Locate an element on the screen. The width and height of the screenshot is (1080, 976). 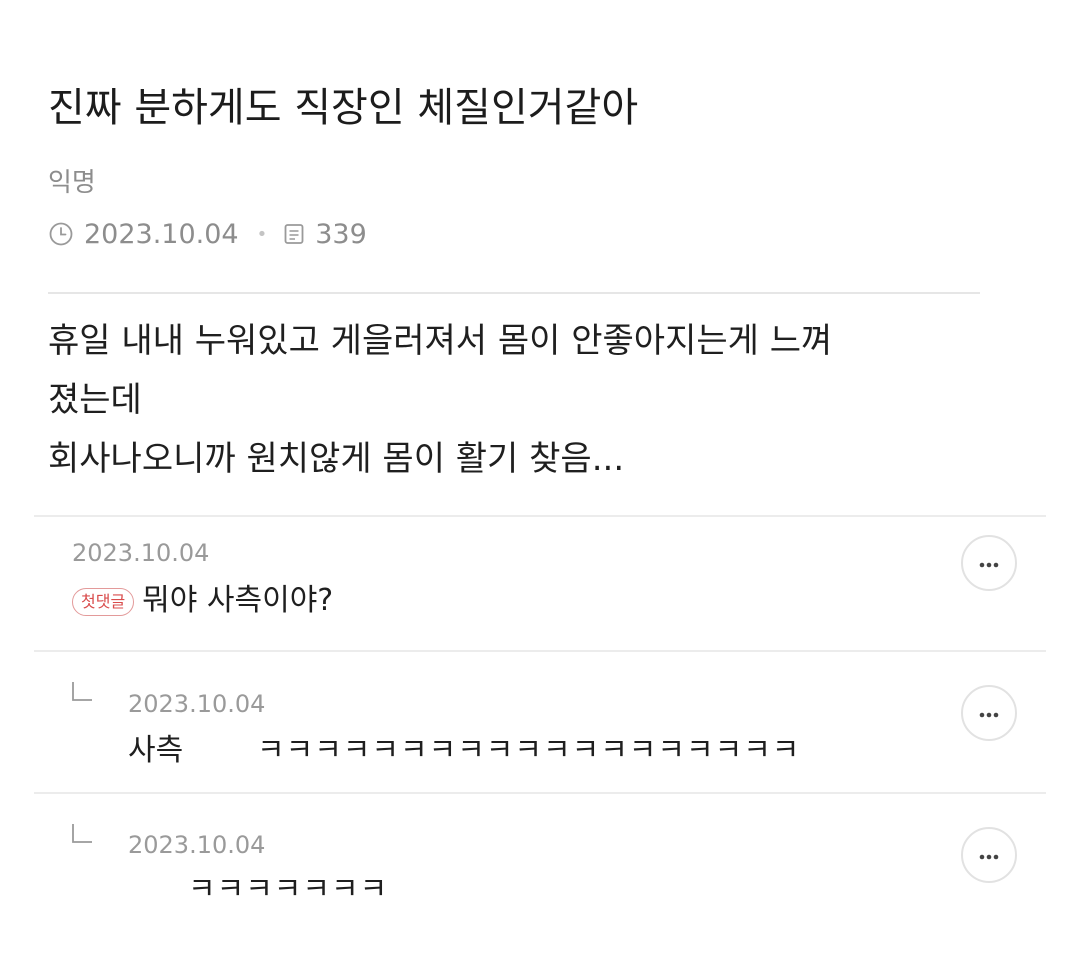
comment-text-row: 첫댓글 뭐야 사측이야? is located at coordinates (202, 601).